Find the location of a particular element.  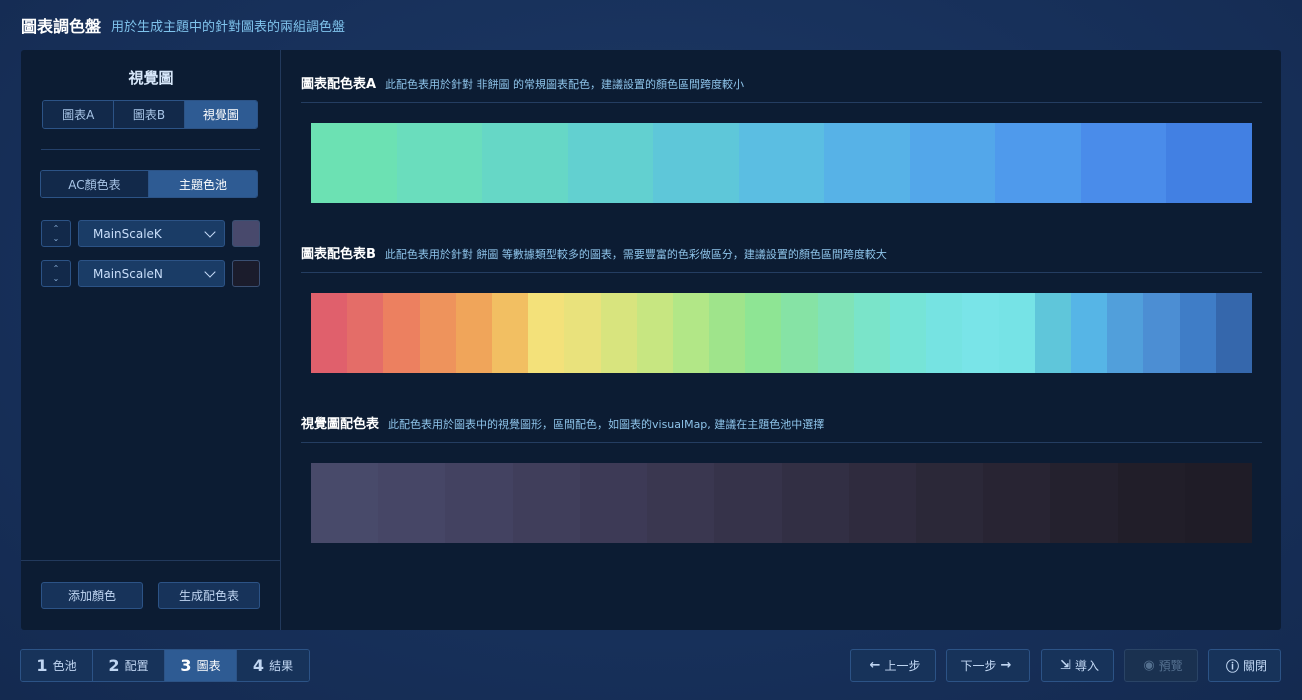

scale-select-value: MainScaleN is located at coordinates (128, 273).